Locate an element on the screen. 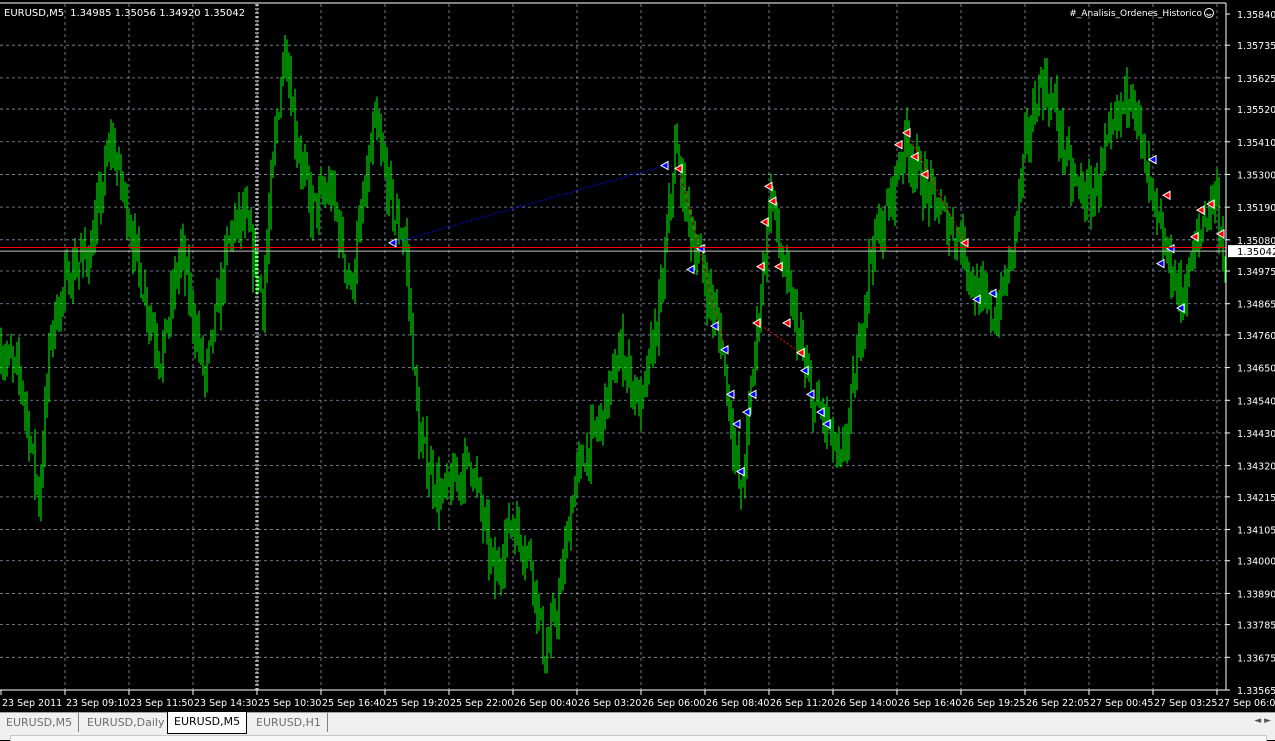 The height and width of the screenshot is (741, 1275). x-tick-label: 23 Sep 14:30 is located at coordinates (225, 703).